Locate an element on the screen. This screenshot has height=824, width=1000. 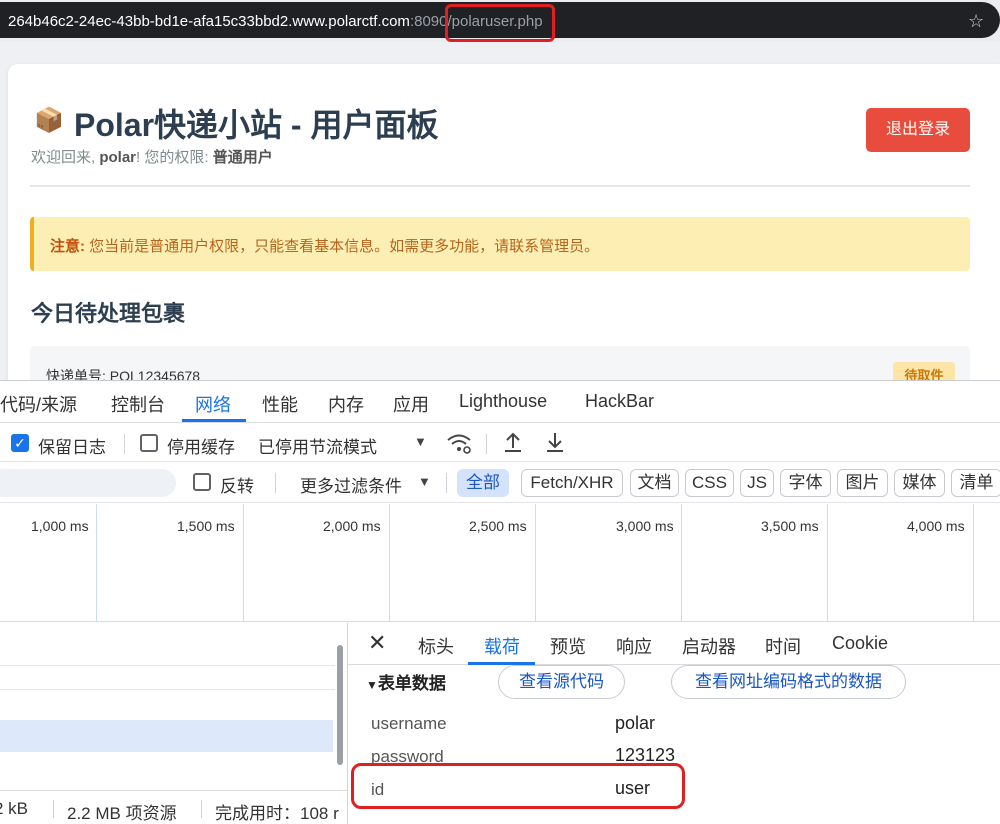
notice-message: 您当前是普通用户权限，只能查看基本信息。如需更多功能，请联系管理员。 is located at coordinates (344, 246).